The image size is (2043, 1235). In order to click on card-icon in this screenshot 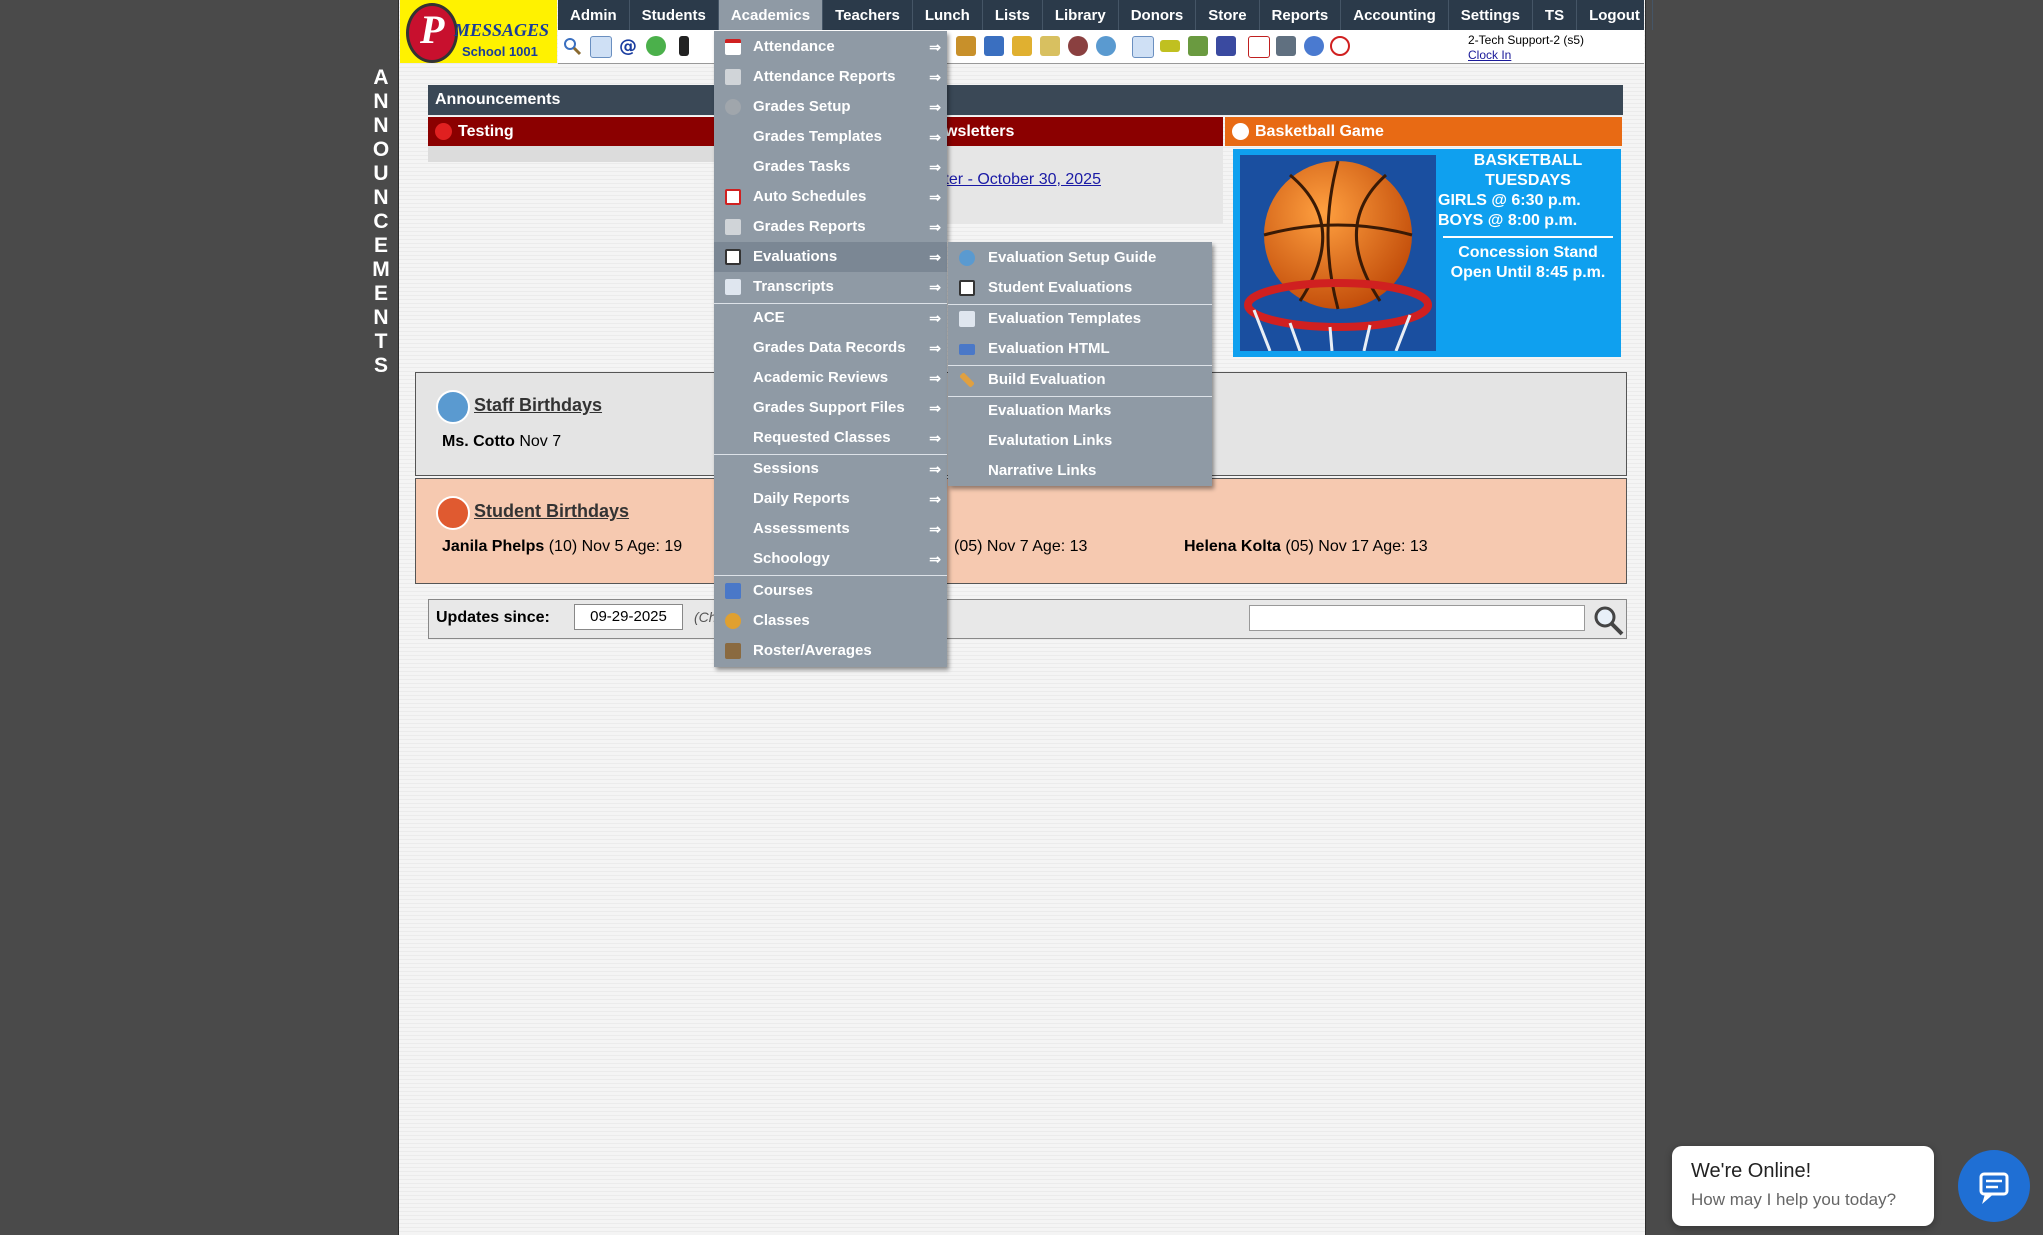, I will do `click(1170, 46)`.